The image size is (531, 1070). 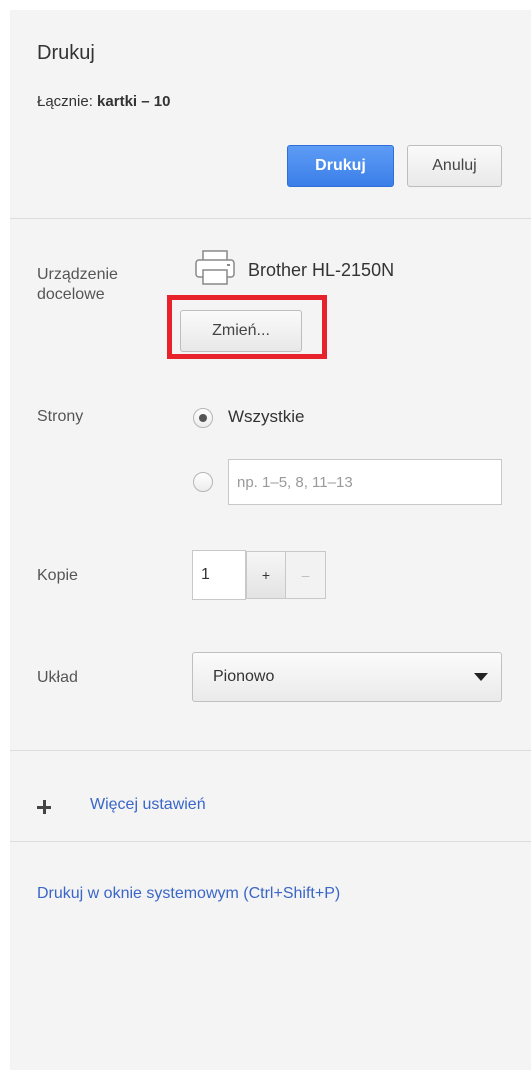 I want to click on copies-label: Kopie, so click(x=57, y=575).